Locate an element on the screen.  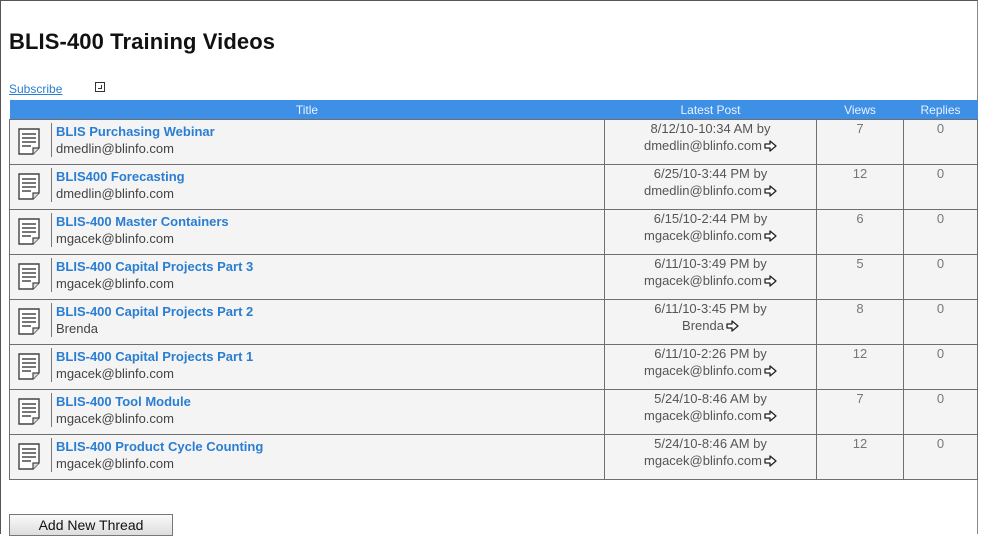
thread-title-link: BLIS-400 Capital Projects Part 1 is located at coordinates (154, 356).